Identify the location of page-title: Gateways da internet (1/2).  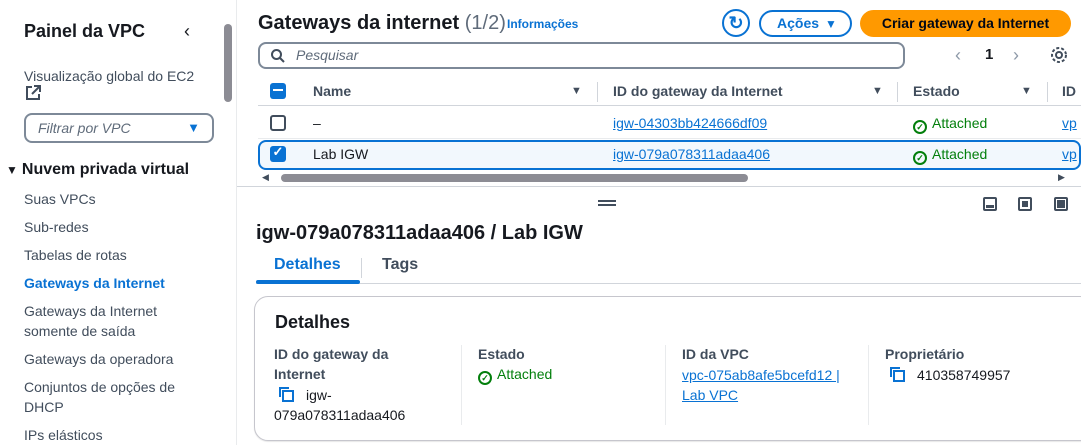
(382, 23).